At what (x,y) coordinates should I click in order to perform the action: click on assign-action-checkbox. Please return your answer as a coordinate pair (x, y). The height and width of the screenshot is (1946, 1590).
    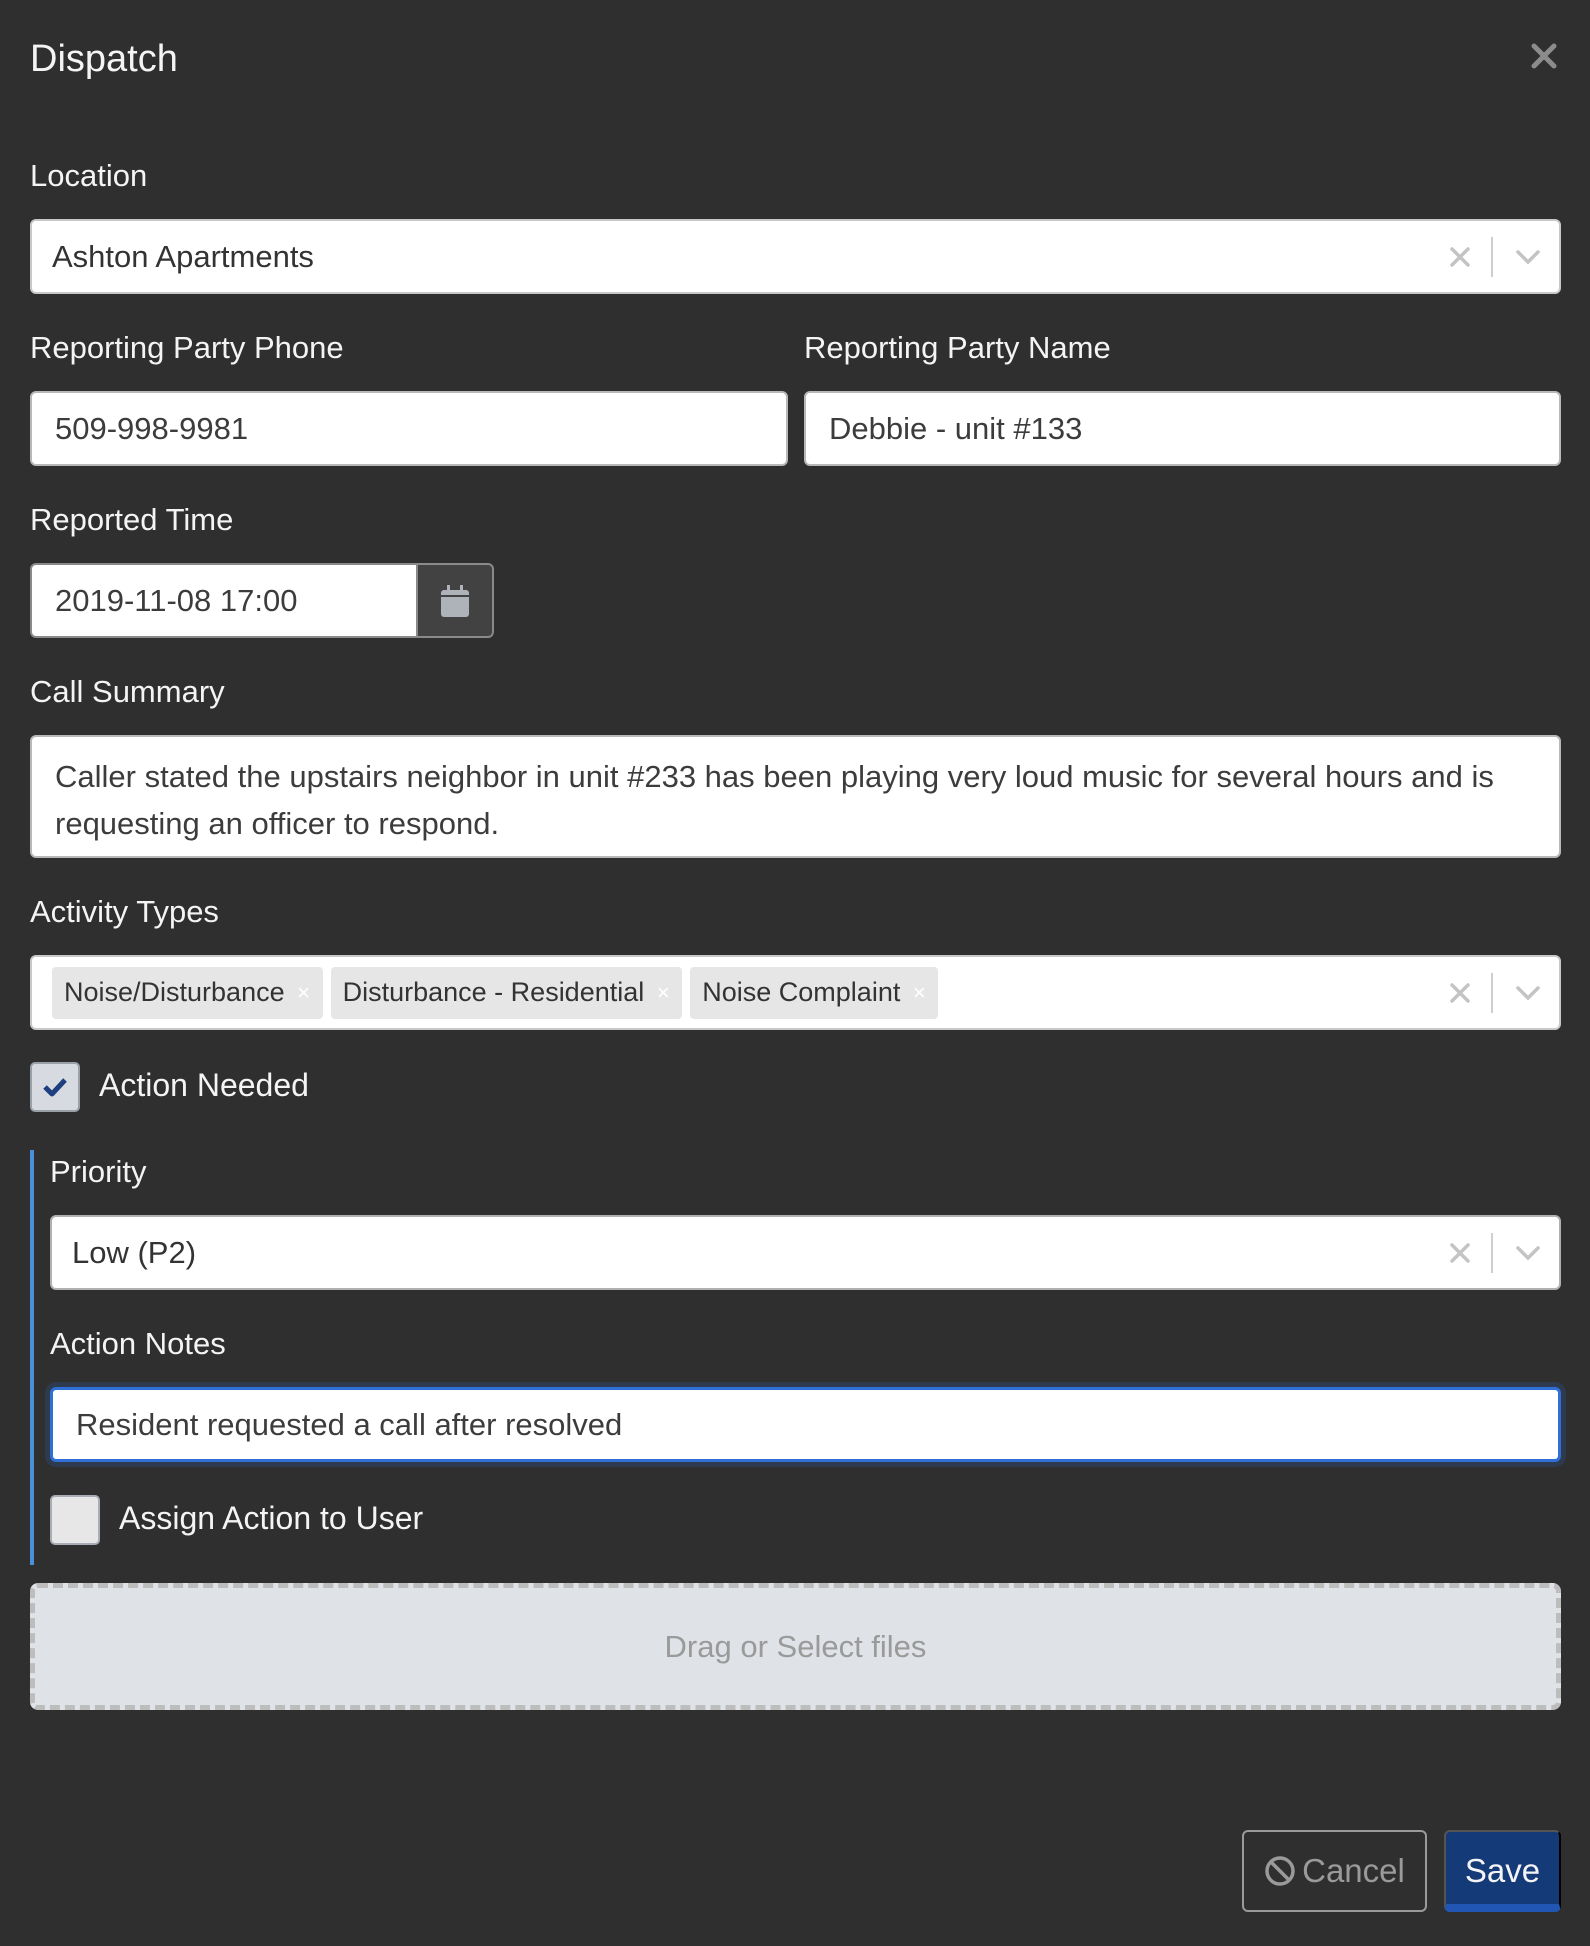
    Looking at the image, I should click on (75, 1520).